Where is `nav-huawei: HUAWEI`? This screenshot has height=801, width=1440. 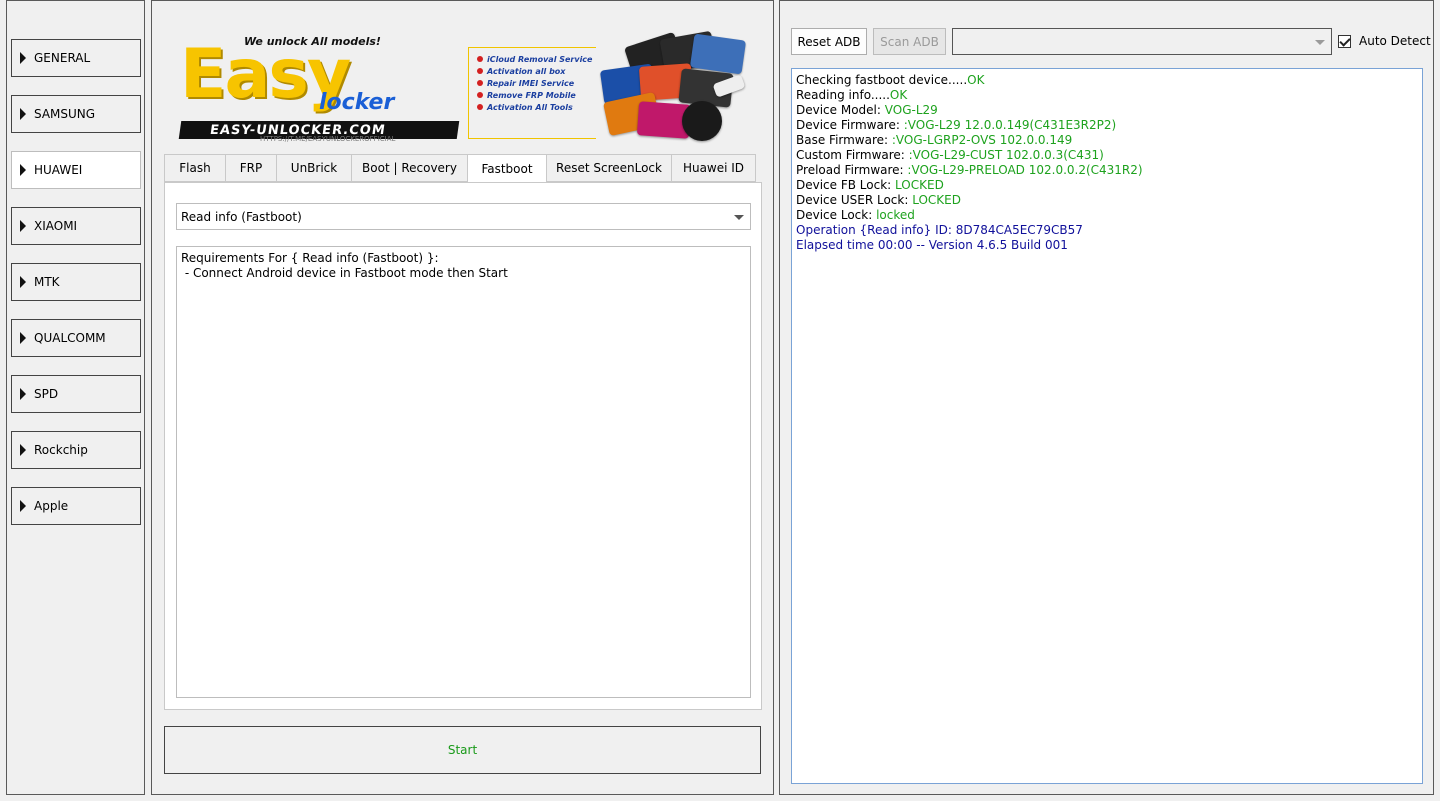
nav-huawei: HUAWEI is located at coordinates (76, 170).